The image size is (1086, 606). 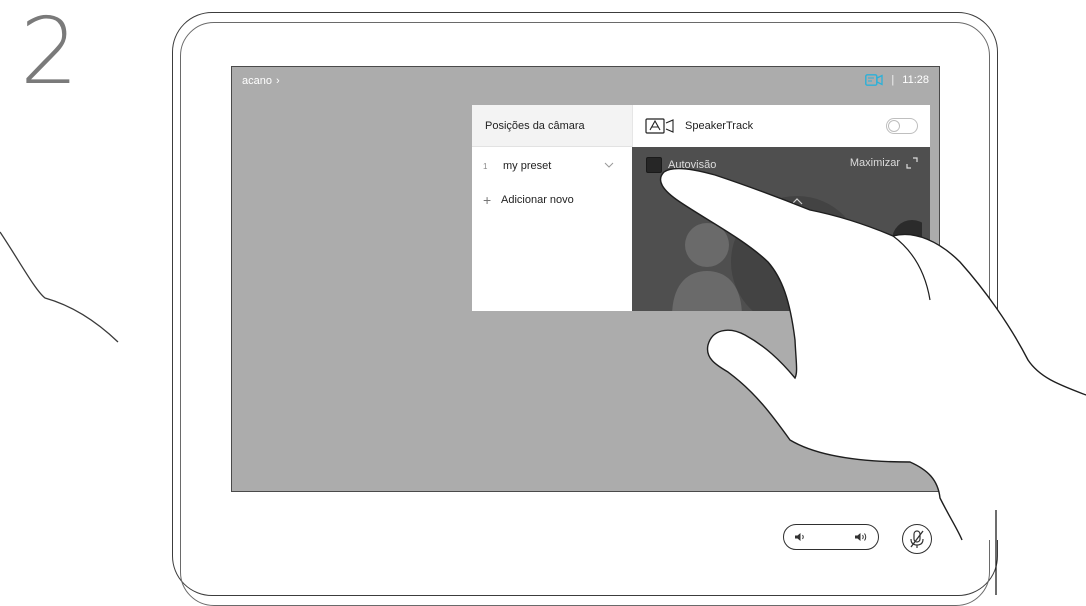 What do you see at coordinates (861, 537) in the screenshot?
I see `speaker-high-icon` at bounding box center [861, 537].